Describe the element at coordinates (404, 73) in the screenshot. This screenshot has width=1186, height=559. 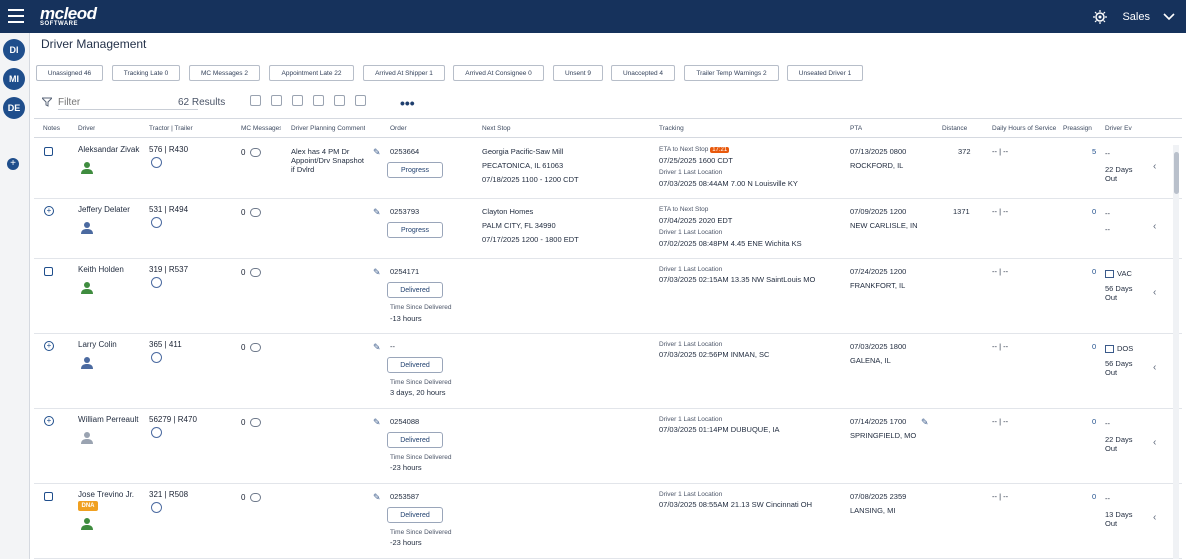
I see `chip-arrived-shipper: Arrived At Shipper 1` at that location.